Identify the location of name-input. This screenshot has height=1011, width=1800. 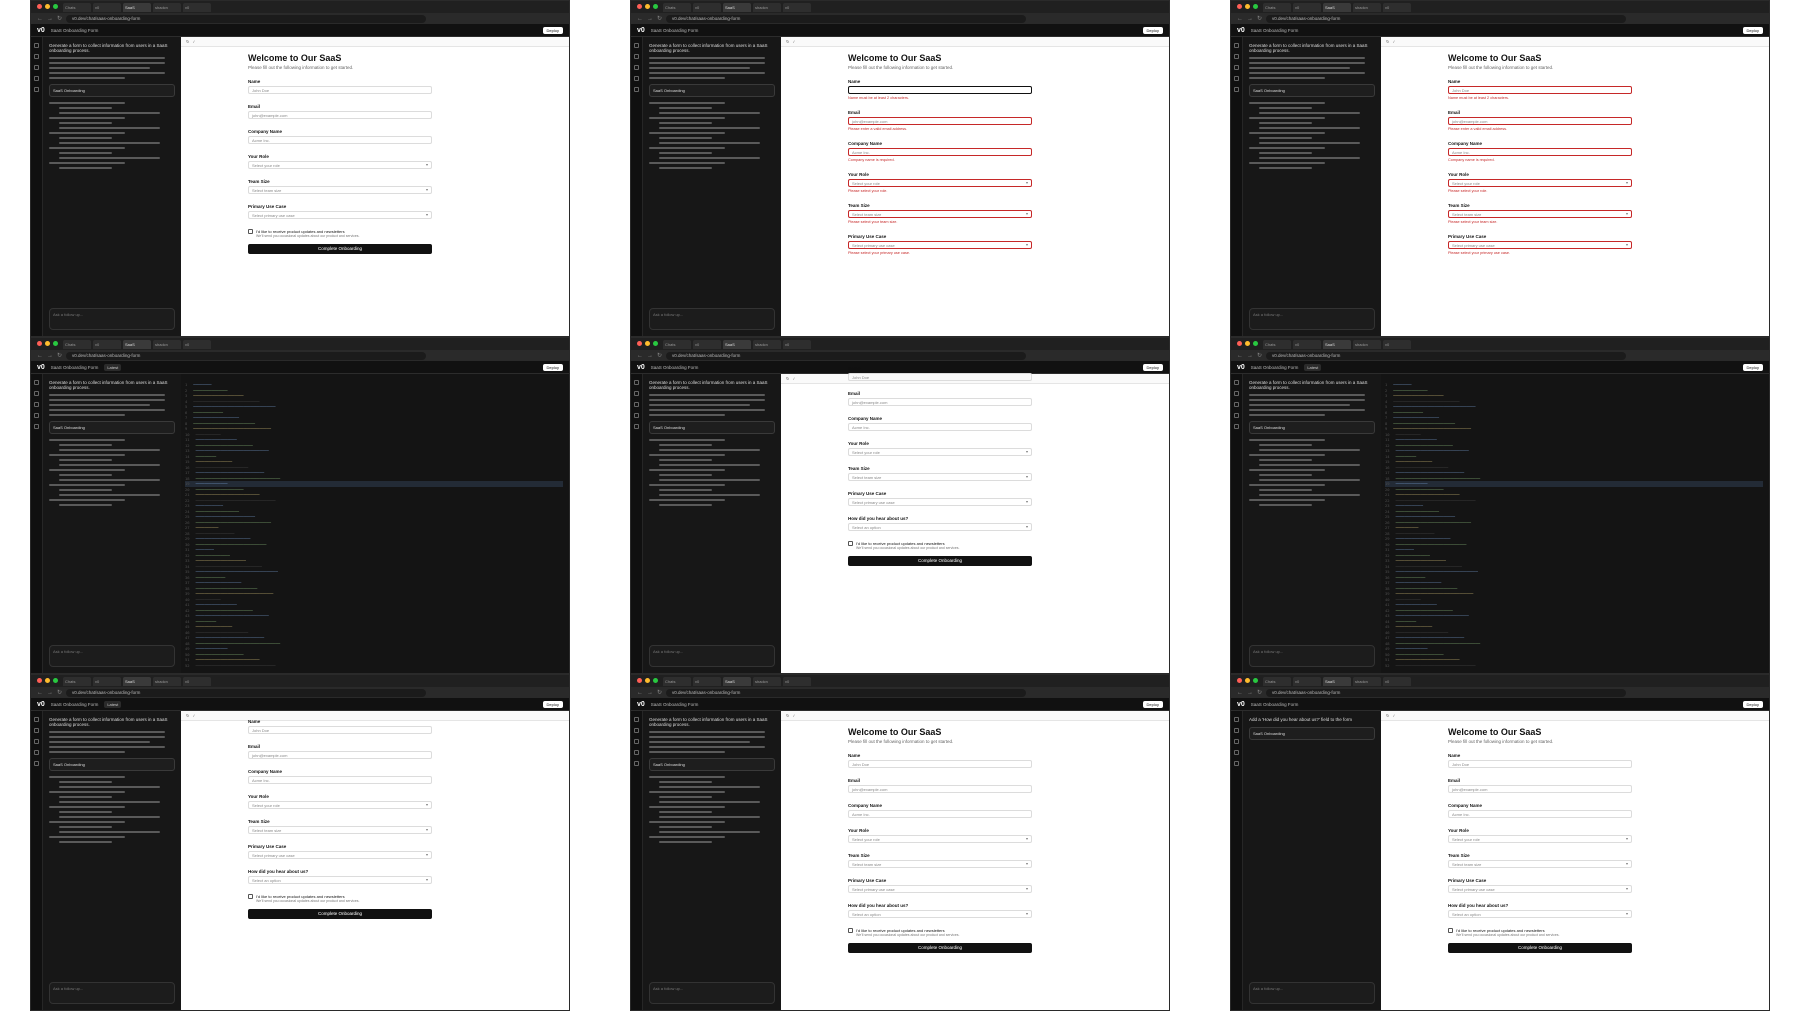
(940, 90).